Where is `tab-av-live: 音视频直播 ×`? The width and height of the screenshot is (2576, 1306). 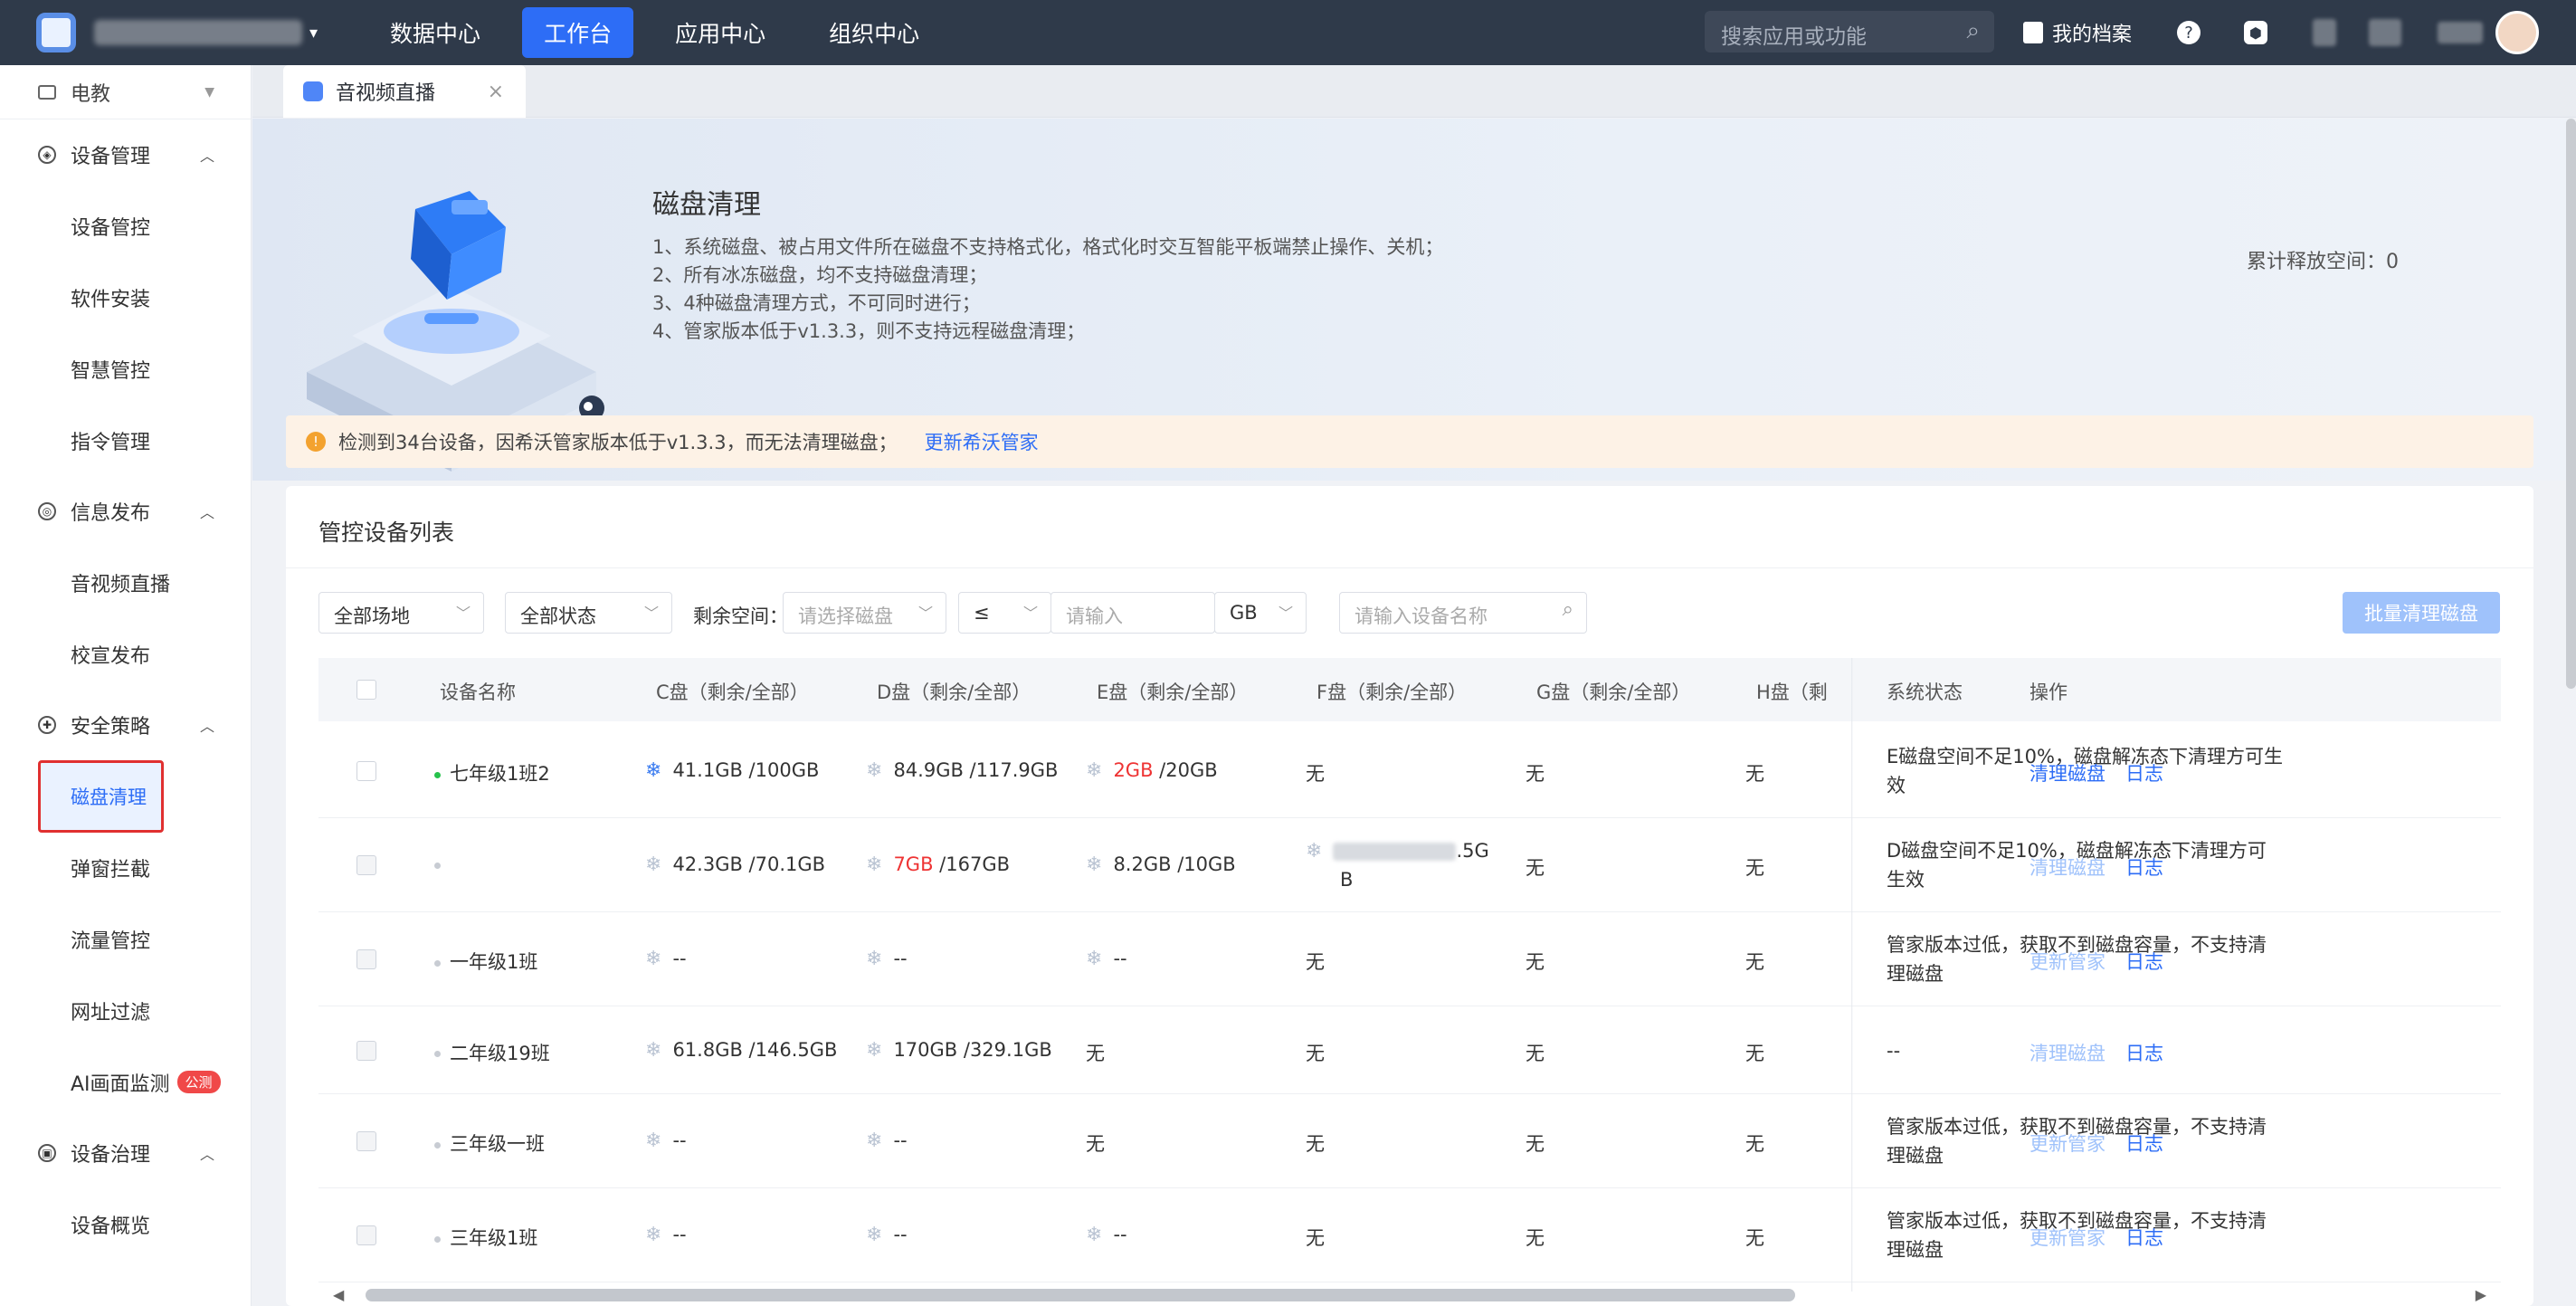 tab-av-live: 音视频直播 × is located at coordinates (404, 92).